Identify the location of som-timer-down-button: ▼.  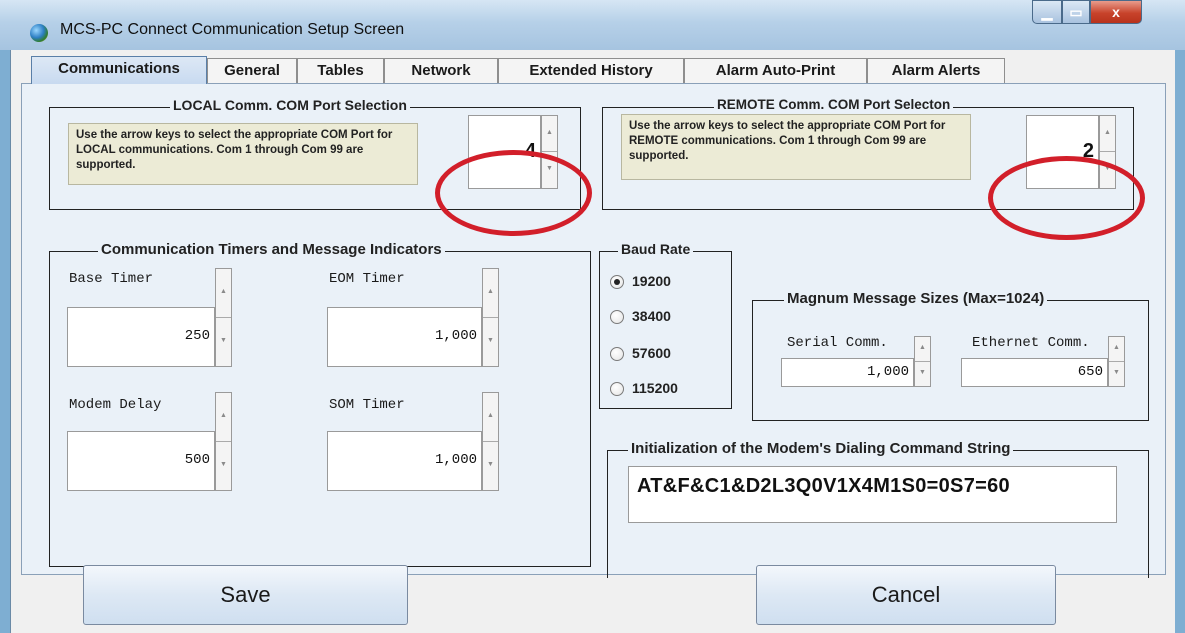
(490, 466).